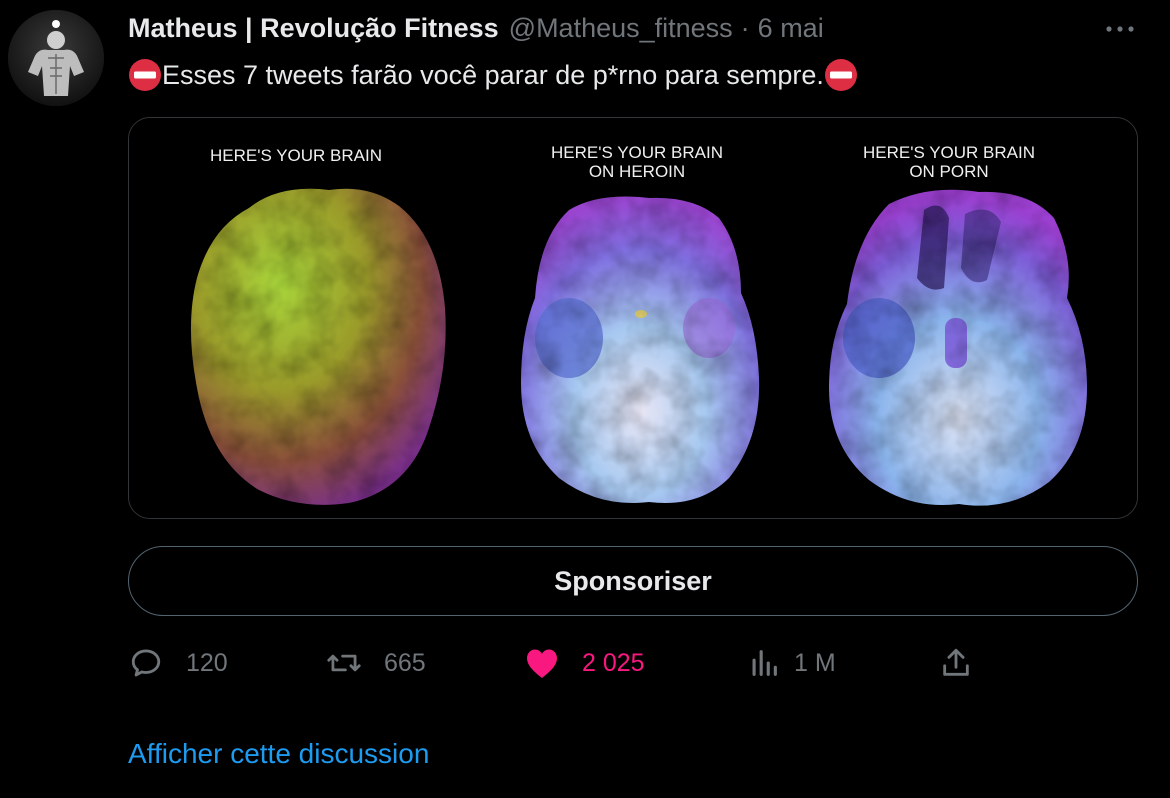  Describe the element at coordinates (613, 662) in the screenshot. I see `like-count: 2 025` at that location.